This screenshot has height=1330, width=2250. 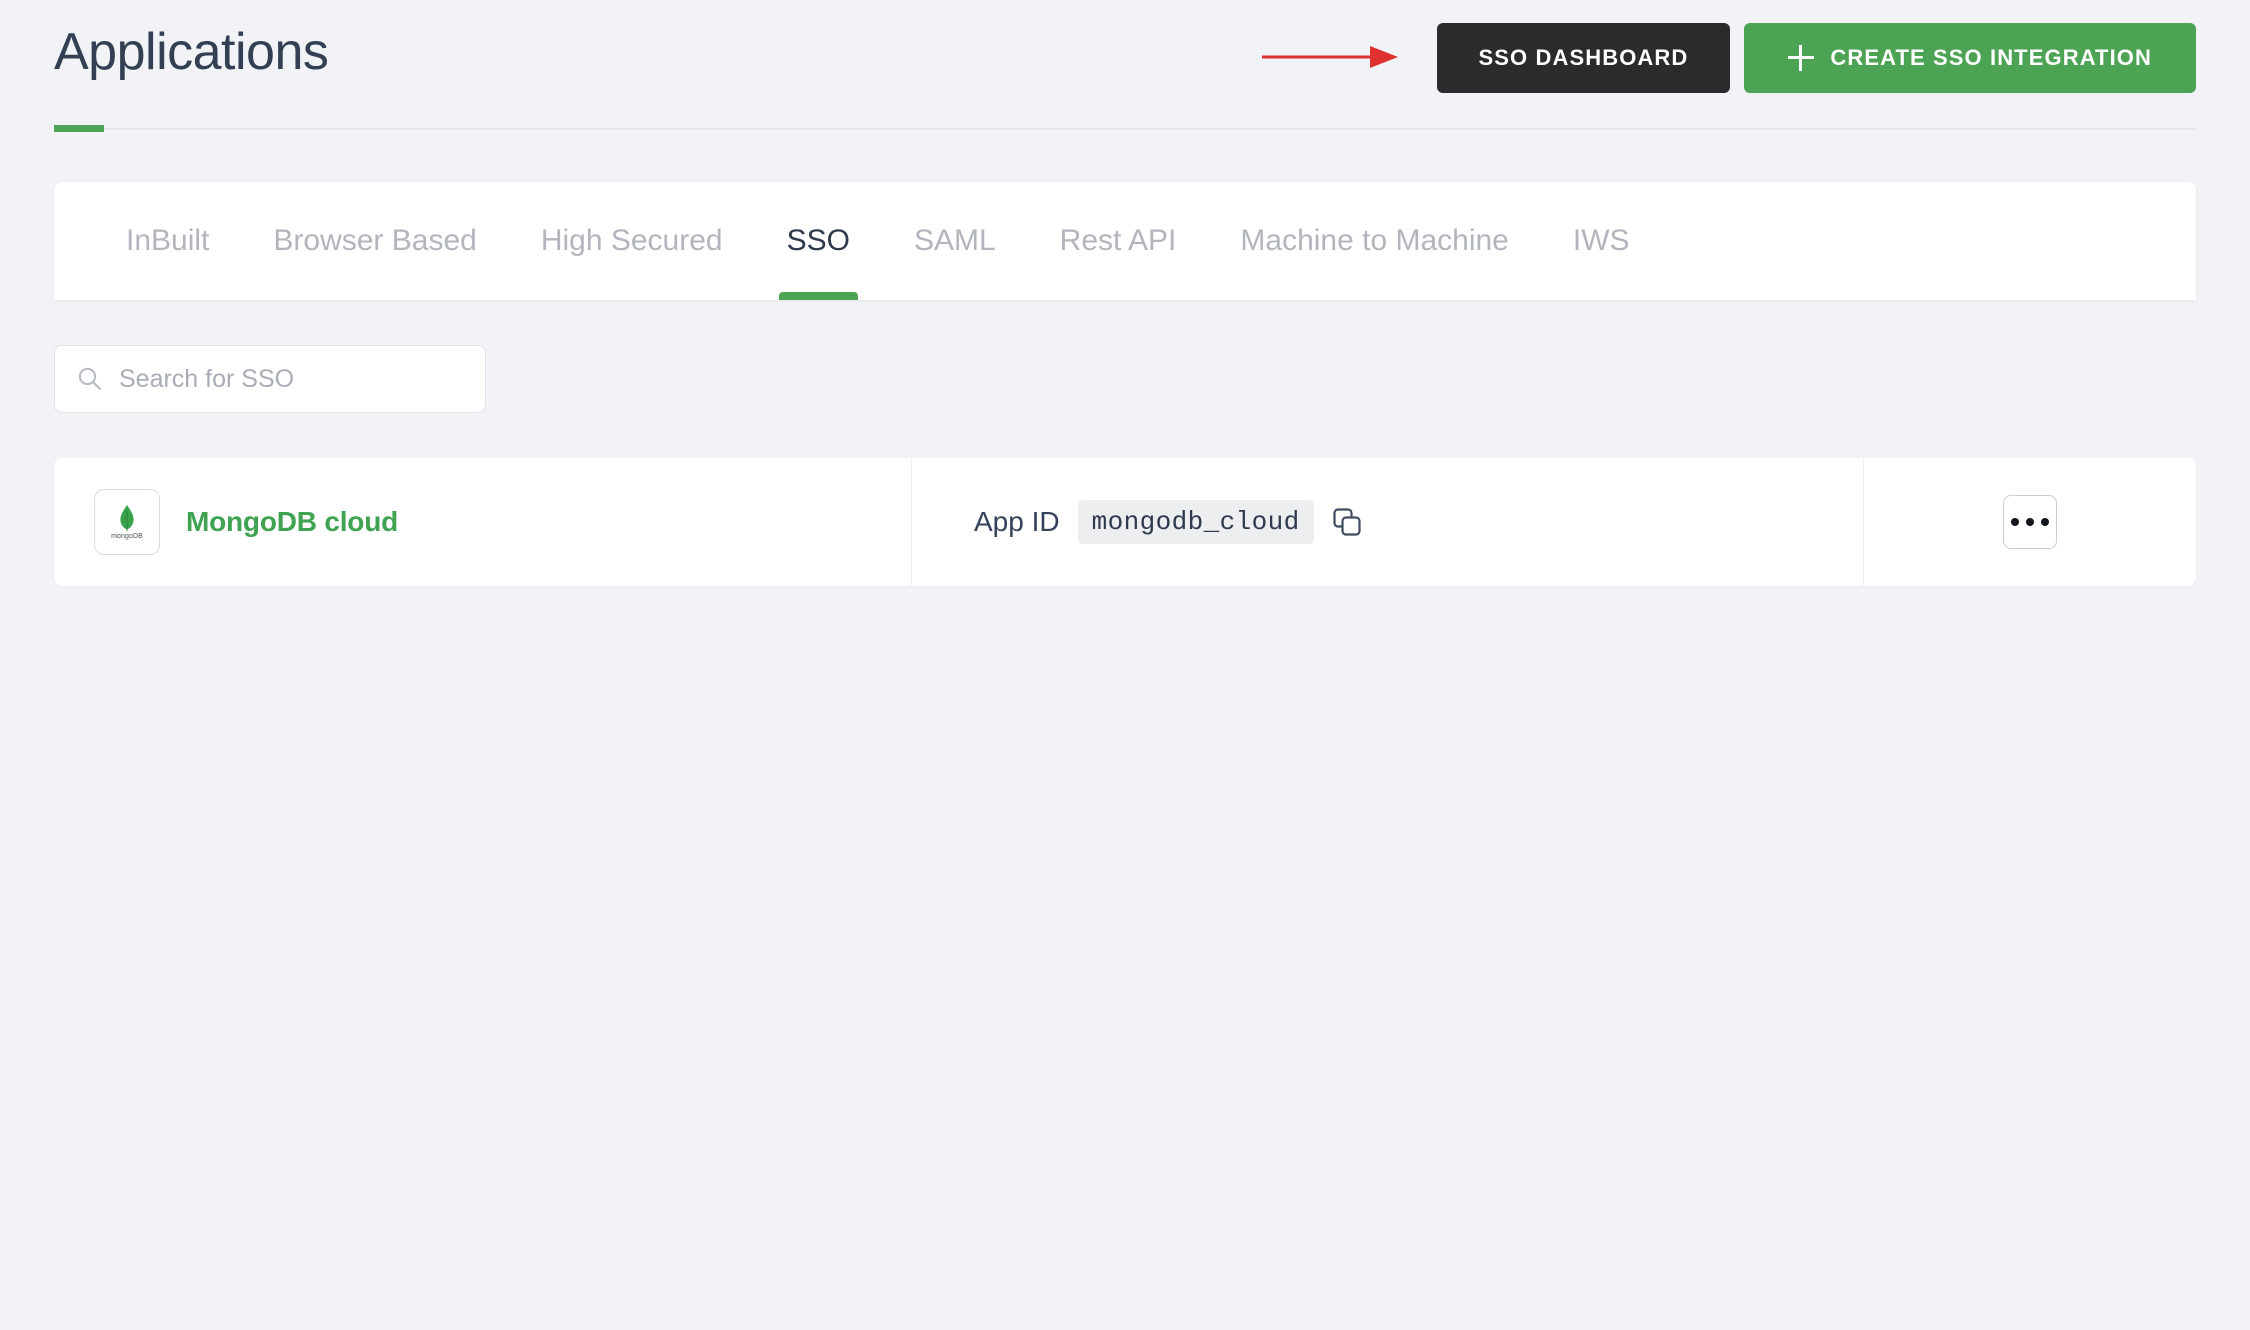 I want to click on title-accent-bar, so click(x=79, y=128).